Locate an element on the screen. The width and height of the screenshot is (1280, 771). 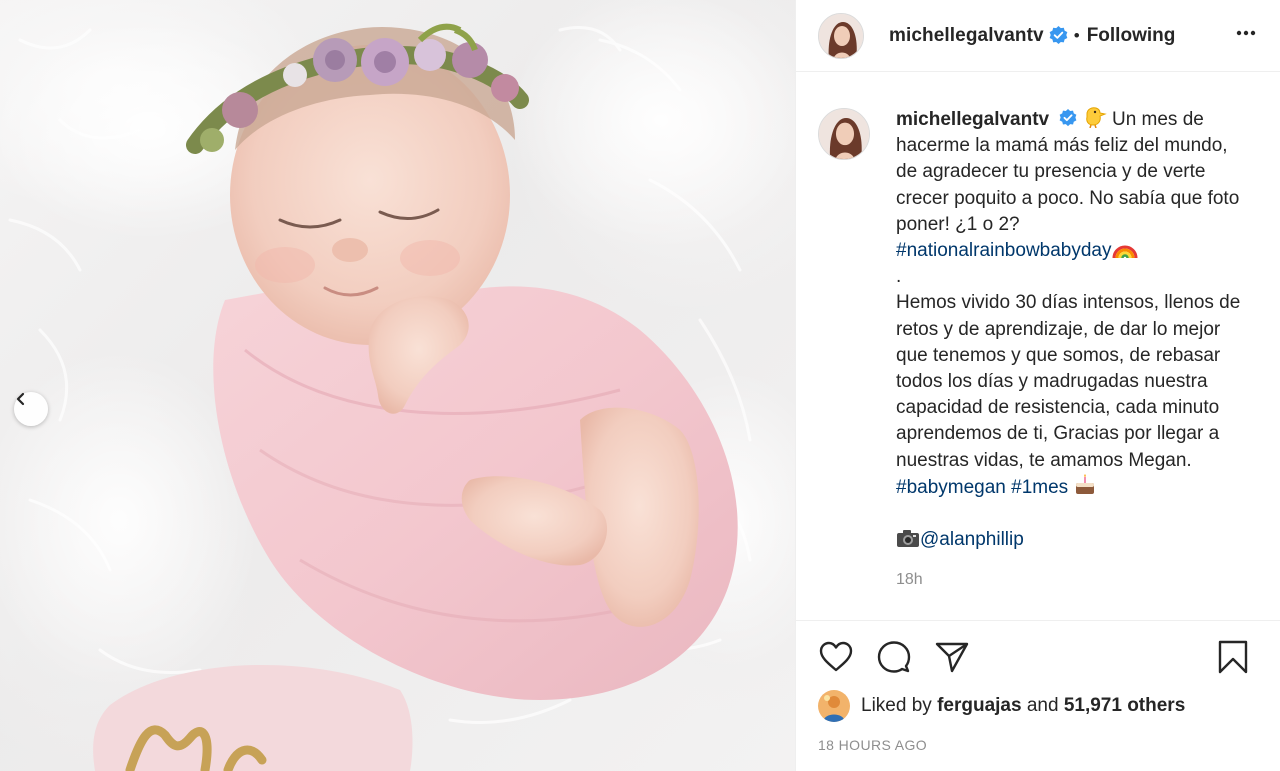
camera-emoji-icon is located at coordinates (908, 539).